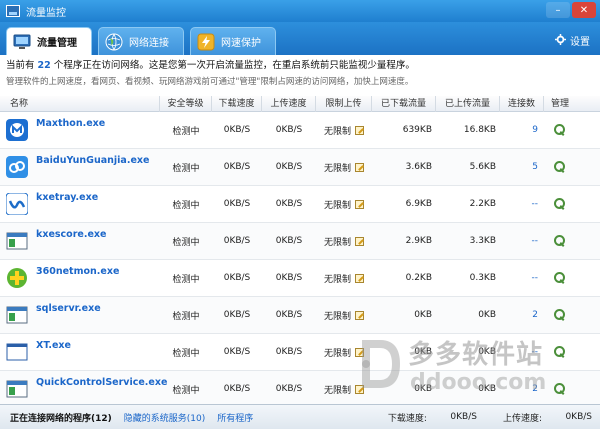 The width and height of the screenshot is (600, 429). Describe the element at coordinates (241, 43) in the screenshot. I see `tab-label: 网速保护` at that location.